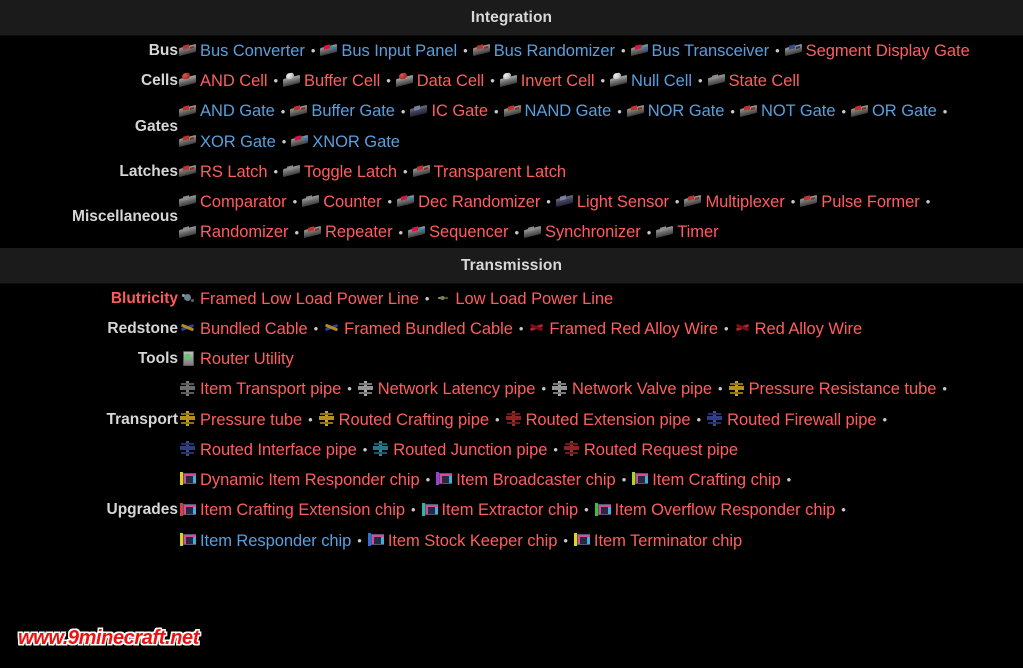  I want to click on item-link: Network Latency pipe, so click(457, 389).